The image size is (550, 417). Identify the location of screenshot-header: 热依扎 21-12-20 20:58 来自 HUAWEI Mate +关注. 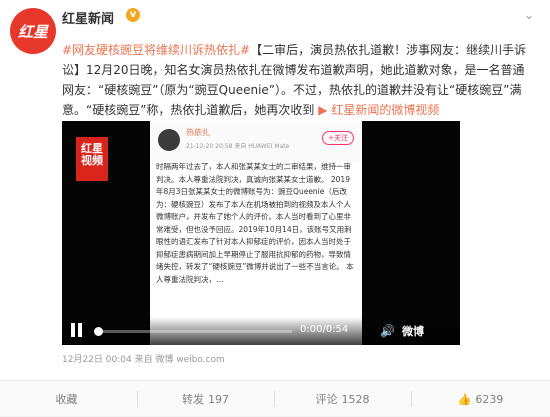
(256, 141).